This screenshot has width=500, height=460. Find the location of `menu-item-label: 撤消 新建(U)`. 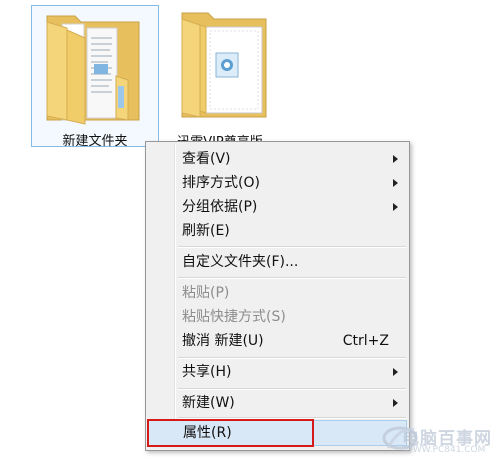

menu-item-label: 撤消 新建(U) is located at coordinates (223, 341).